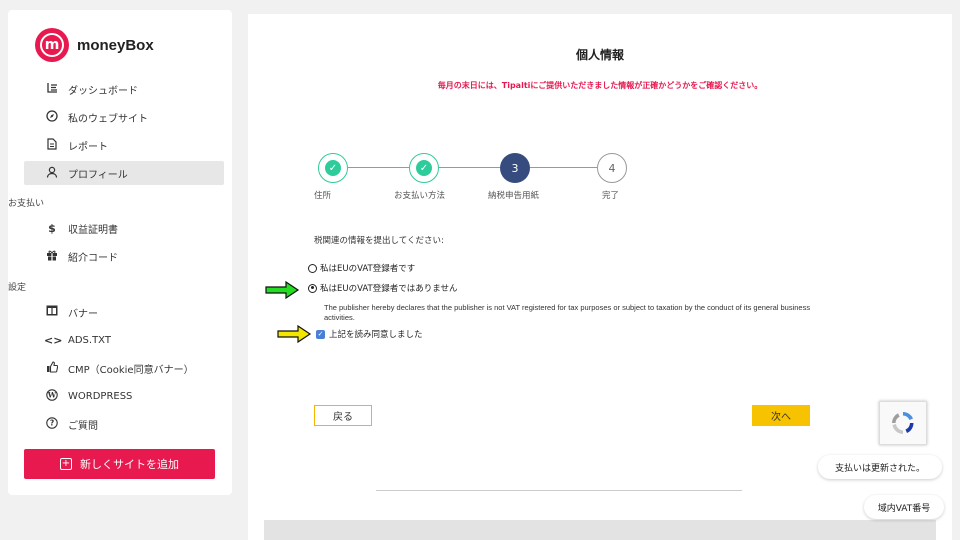 This screenshot has width=960, height=540. What do you see at coordinates (420, 196) in the screenshot?
I see `step-label-payment-method: お支払い方法` at bounding box center [420, 196].